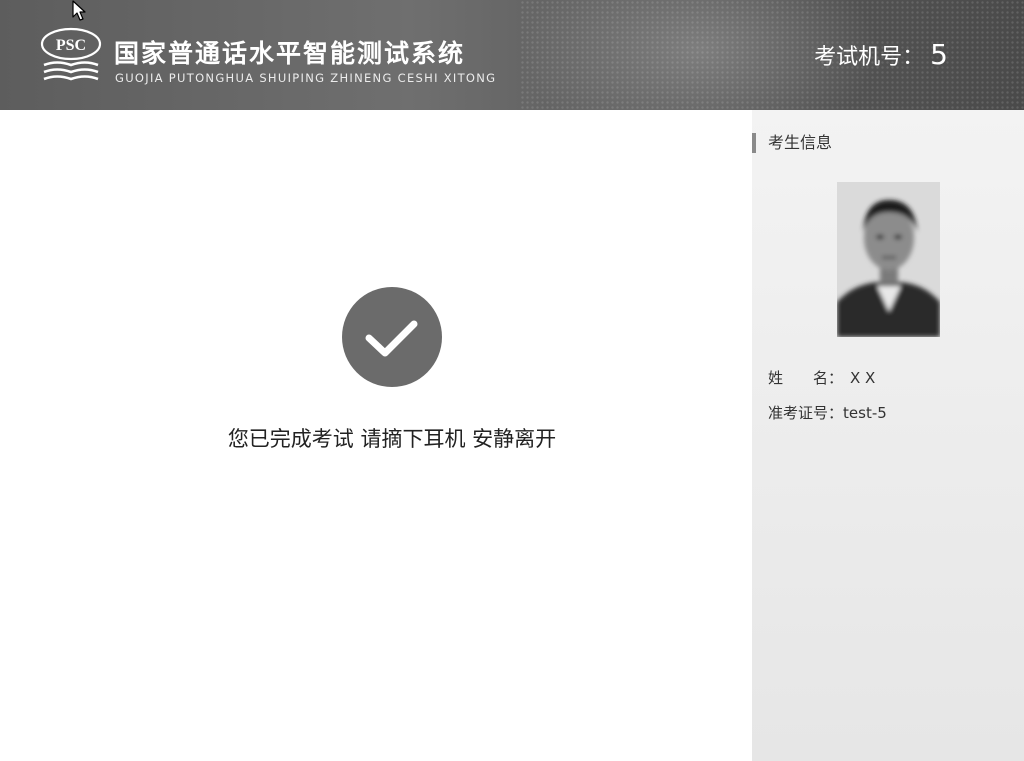 The height and width of the screenshot is (761, 1024). What do you see at coordinates (939, 54) in the screenshot?
I see `machine-number-value: 5` at bounding box center [939, 54].